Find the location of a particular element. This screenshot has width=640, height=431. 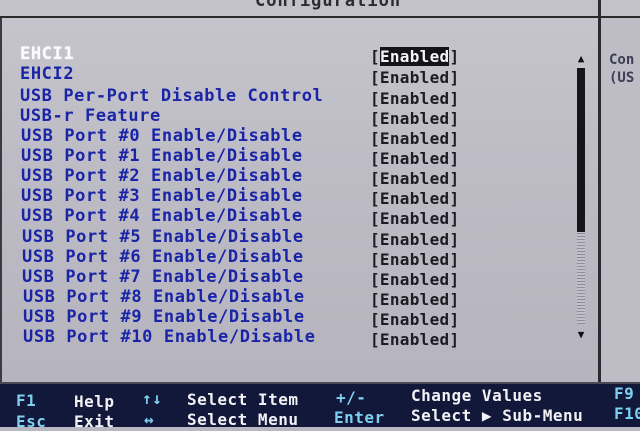

setting-label: USB-r Feature is located at coordinates (90, 116).